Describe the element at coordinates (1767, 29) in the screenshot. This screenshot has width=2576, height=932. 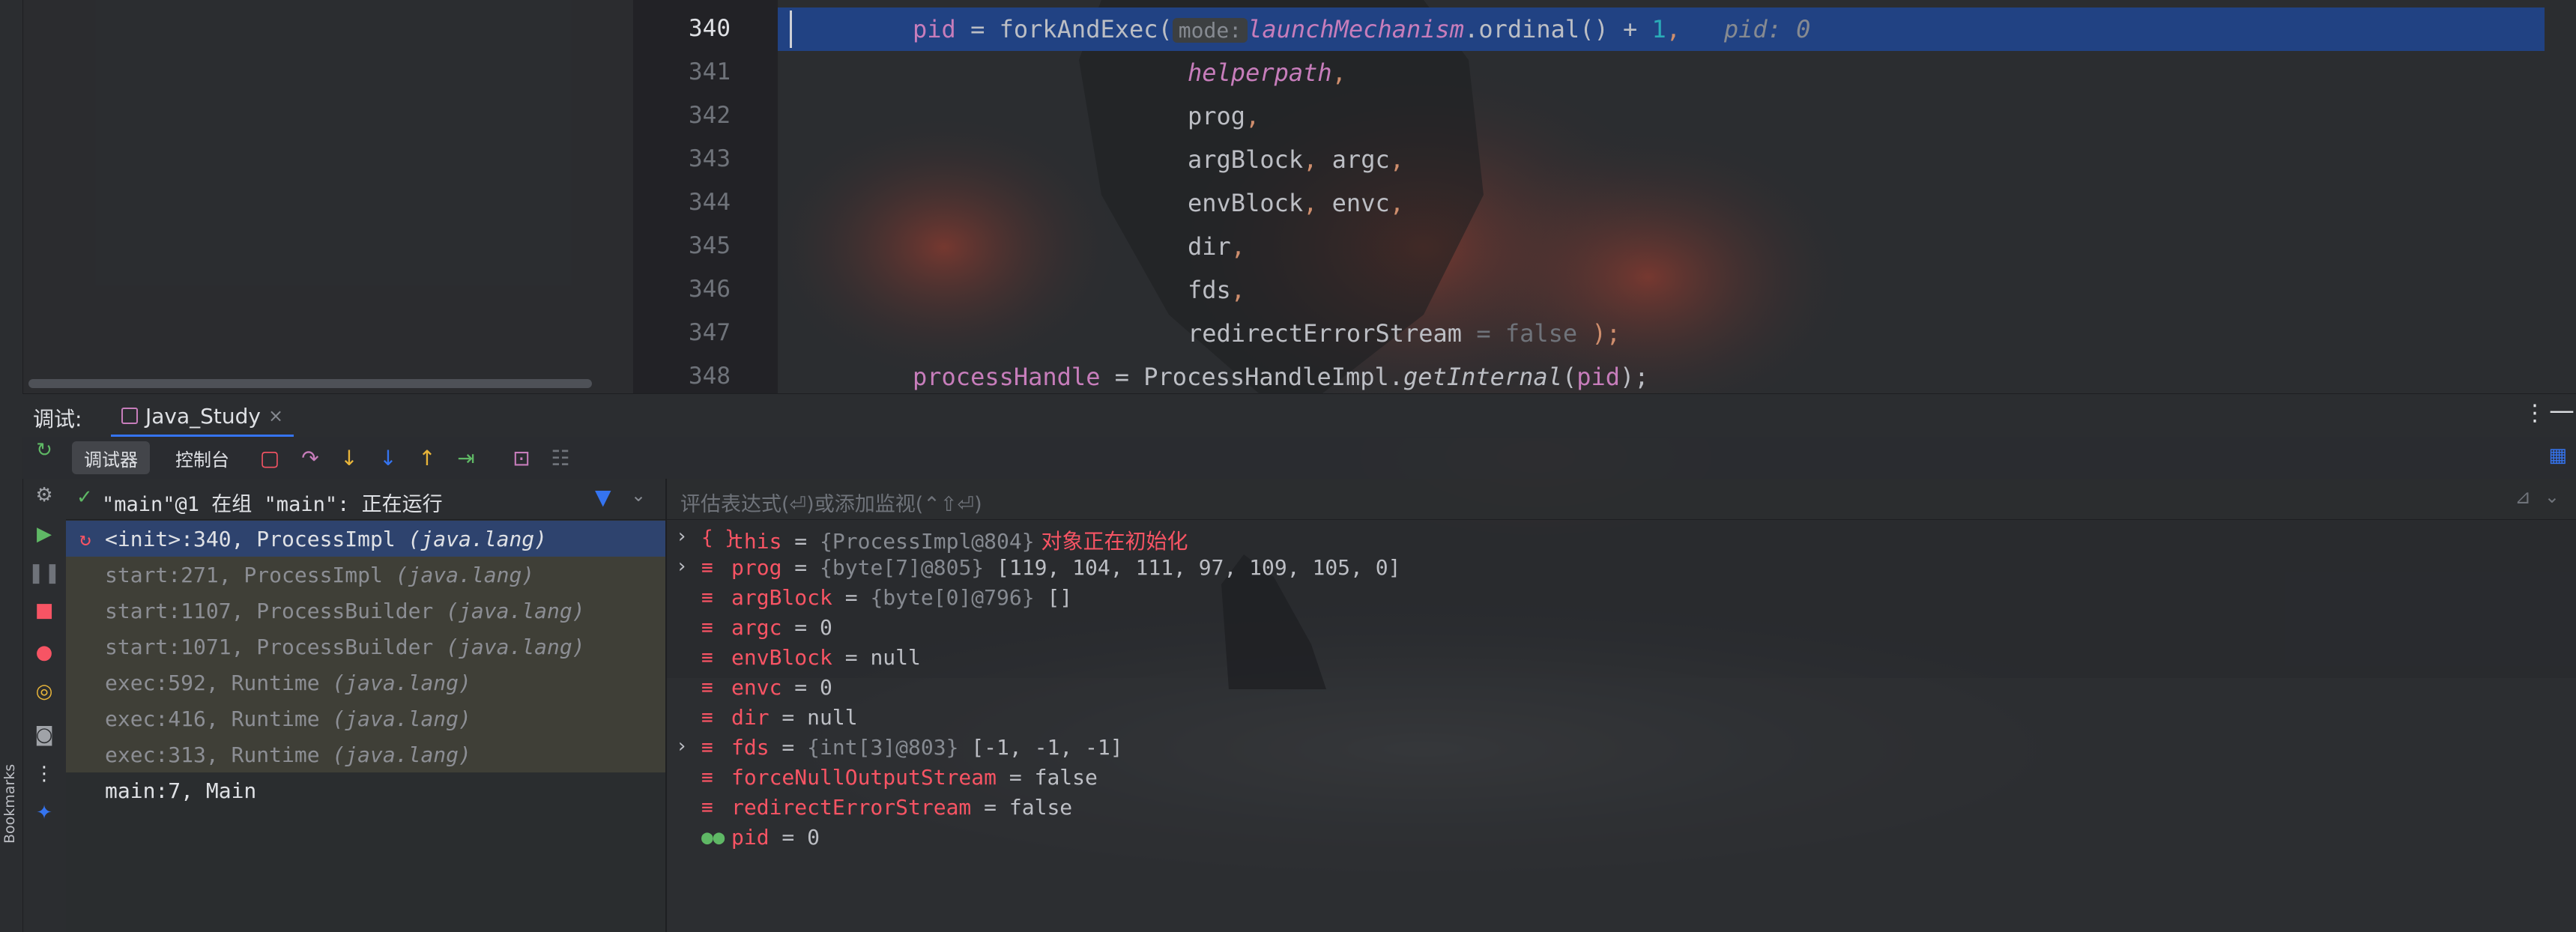
I see `inline-debug-value: pid: 0` at that location.